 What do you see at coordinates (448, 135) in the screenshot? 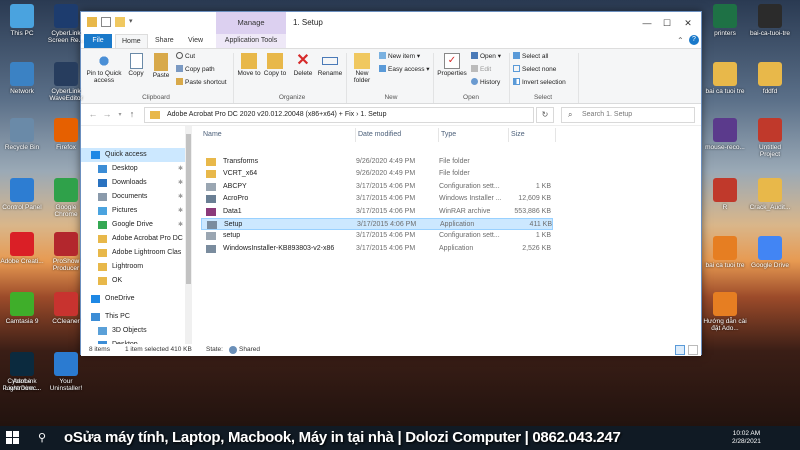
I see `column-header-type: Type` at bounding box center [448, 135].